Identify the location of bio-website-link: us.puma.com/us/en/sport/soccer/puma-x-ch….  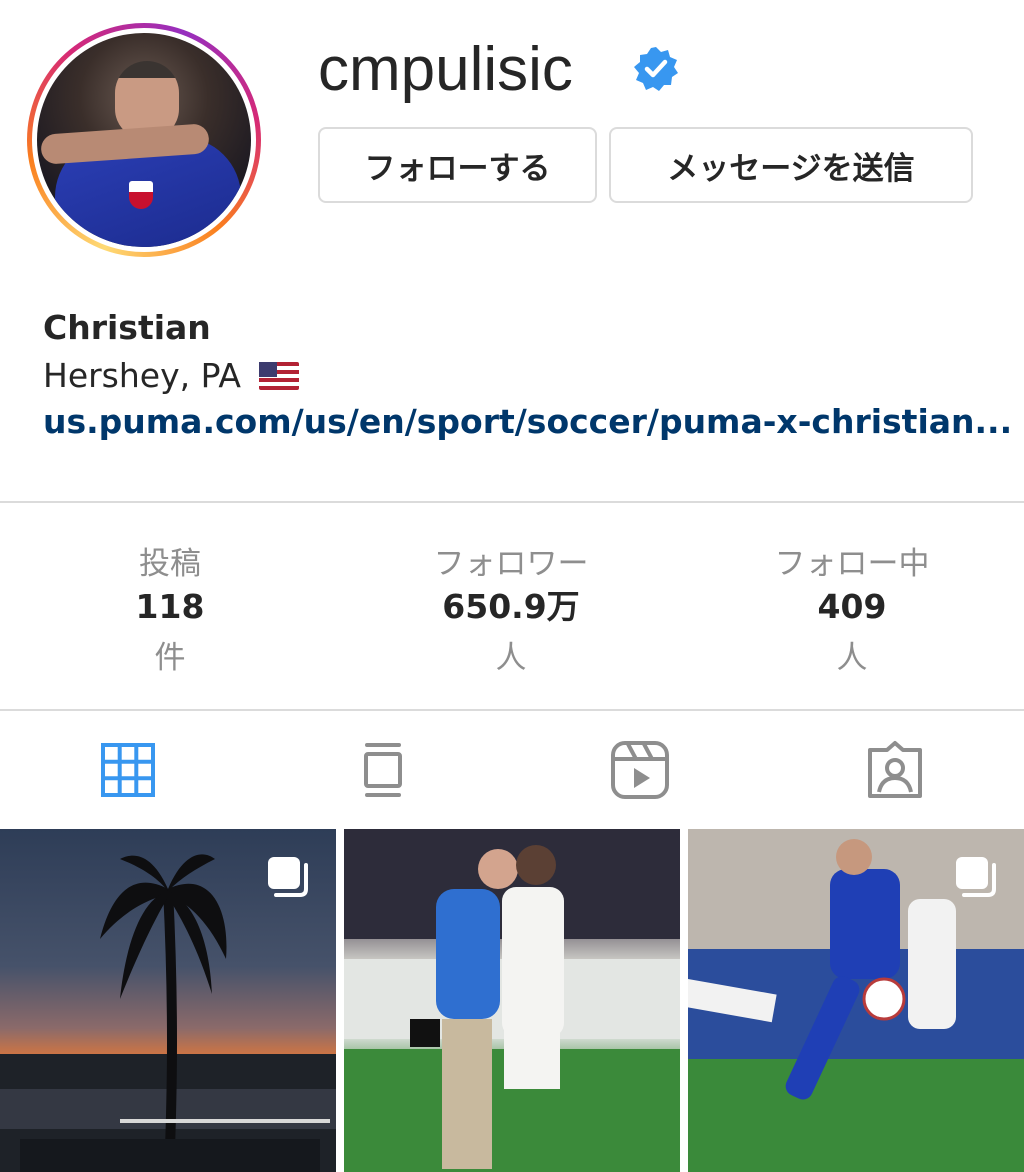
(527, 421).